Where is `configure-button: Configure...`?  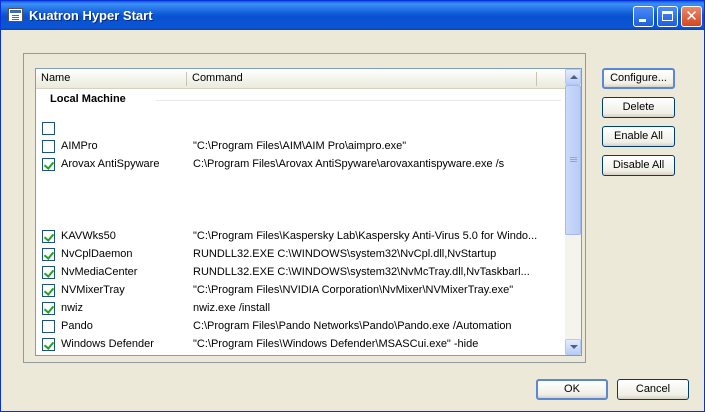
configure-button: Configure... is located at coordinates (638, 78).